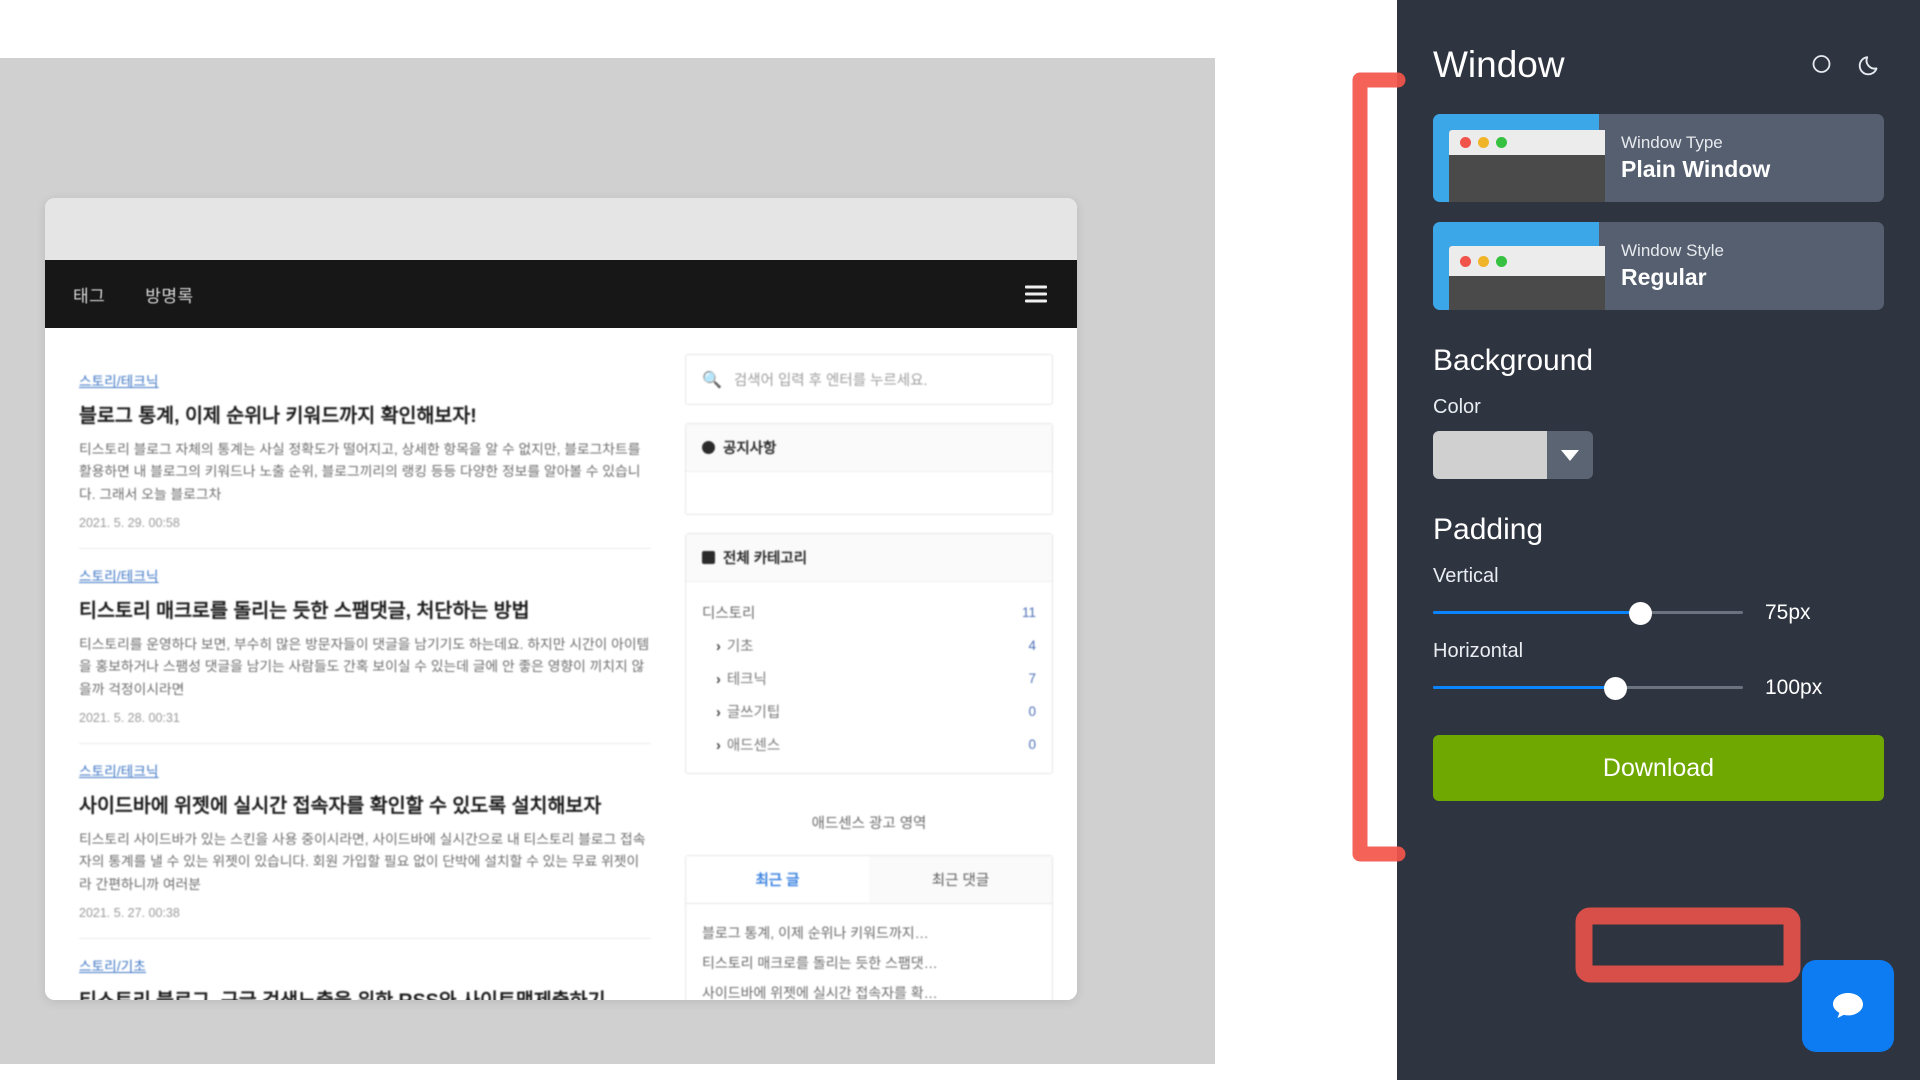 Image resolution: width=1920 pixels, height=1080 pixels. I want to click on hamburger-icon, so click(1036, 294).